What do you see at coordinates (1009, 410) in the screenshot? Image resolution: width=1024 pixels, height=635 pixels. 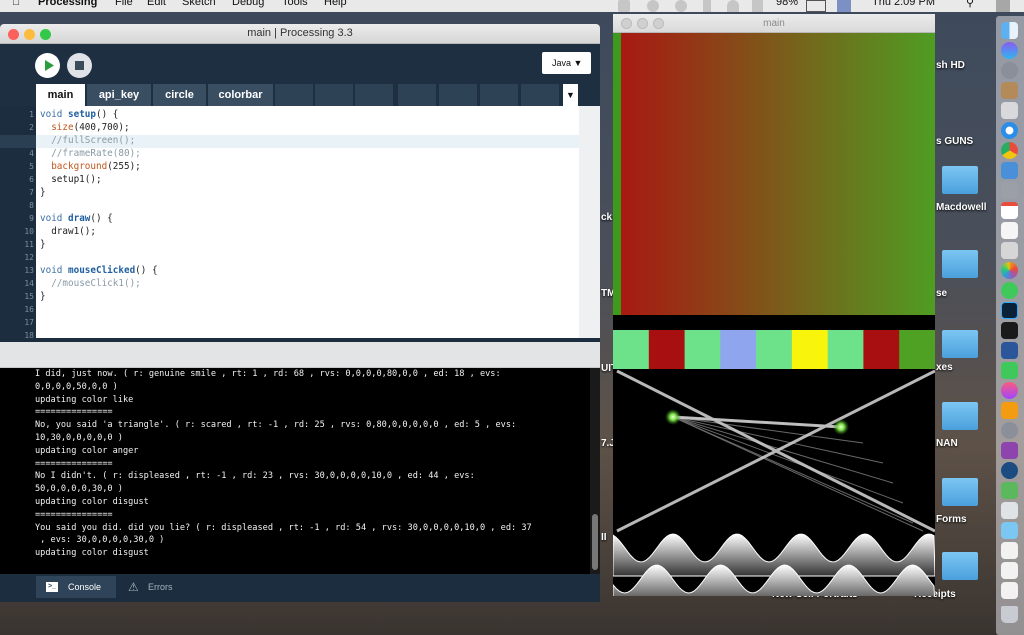 I see `ibooks-icon` at bounding box center [1009, 410].